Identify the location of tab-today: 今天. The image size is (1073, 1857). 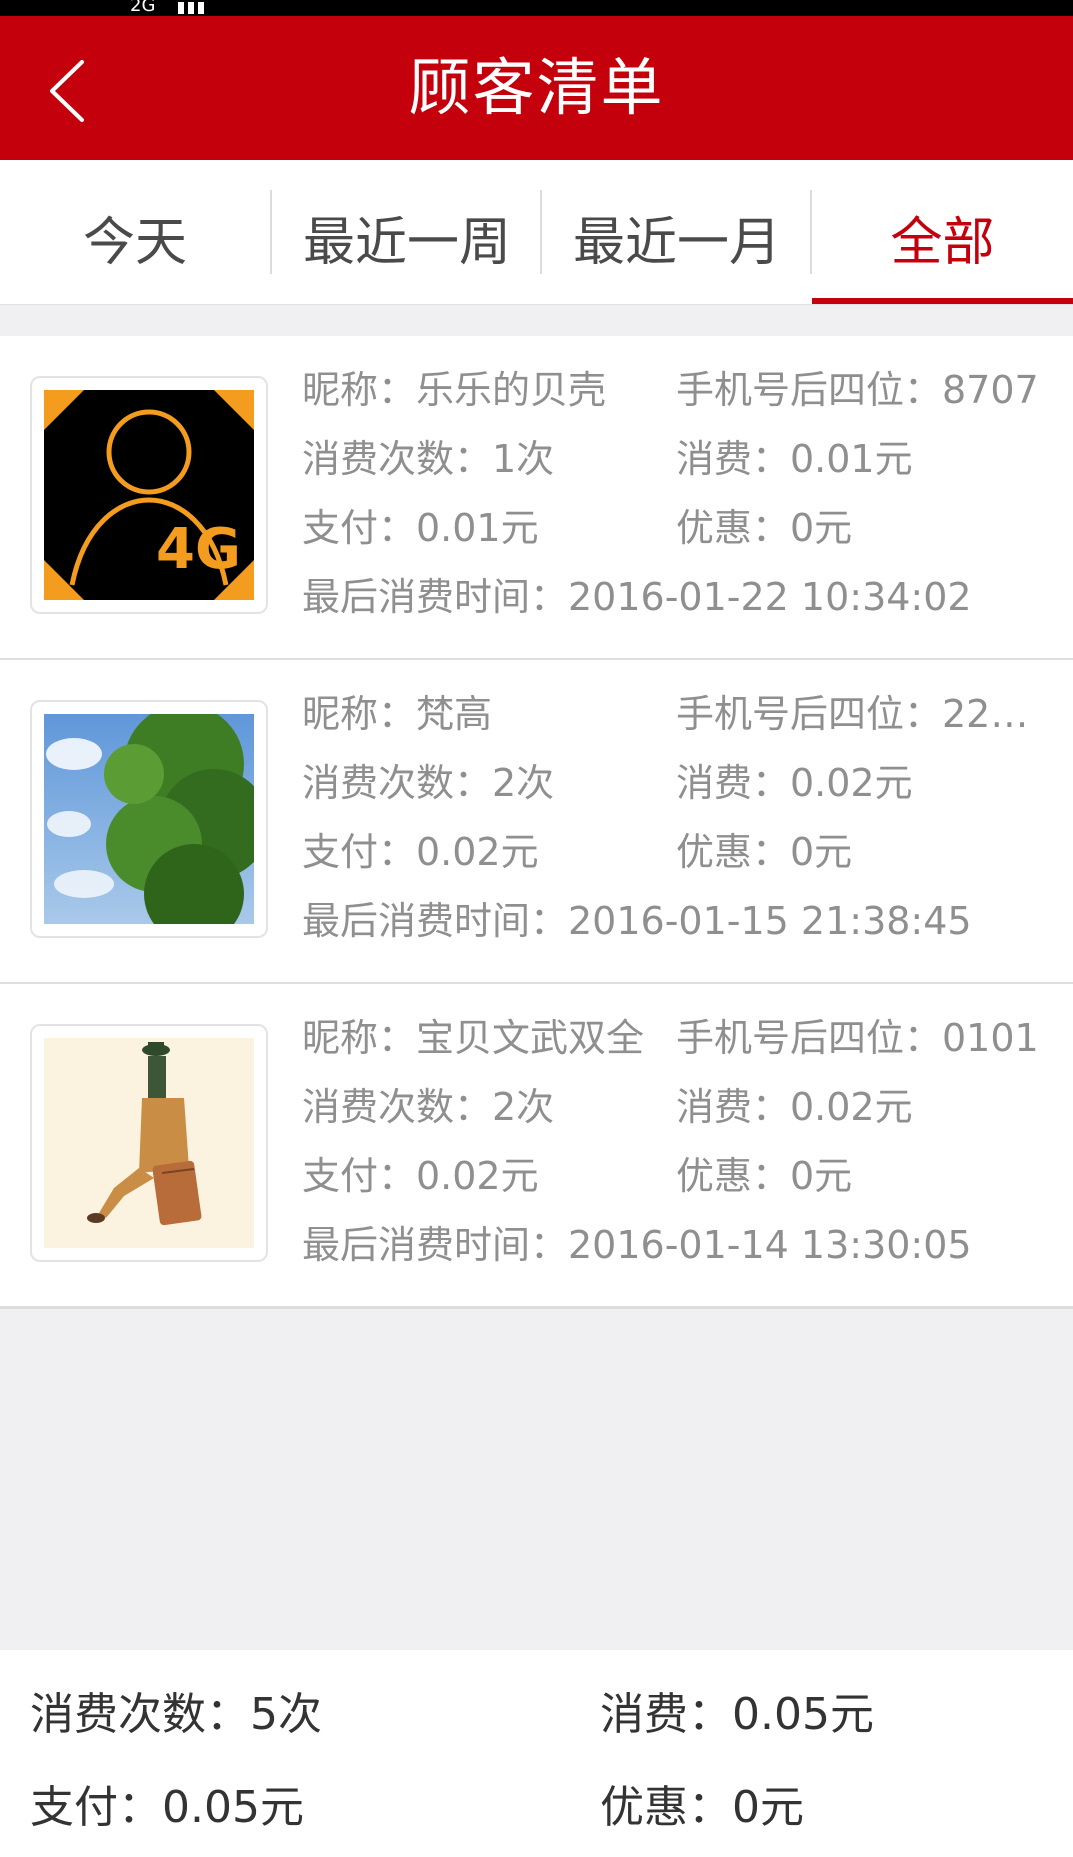
(135, 232).